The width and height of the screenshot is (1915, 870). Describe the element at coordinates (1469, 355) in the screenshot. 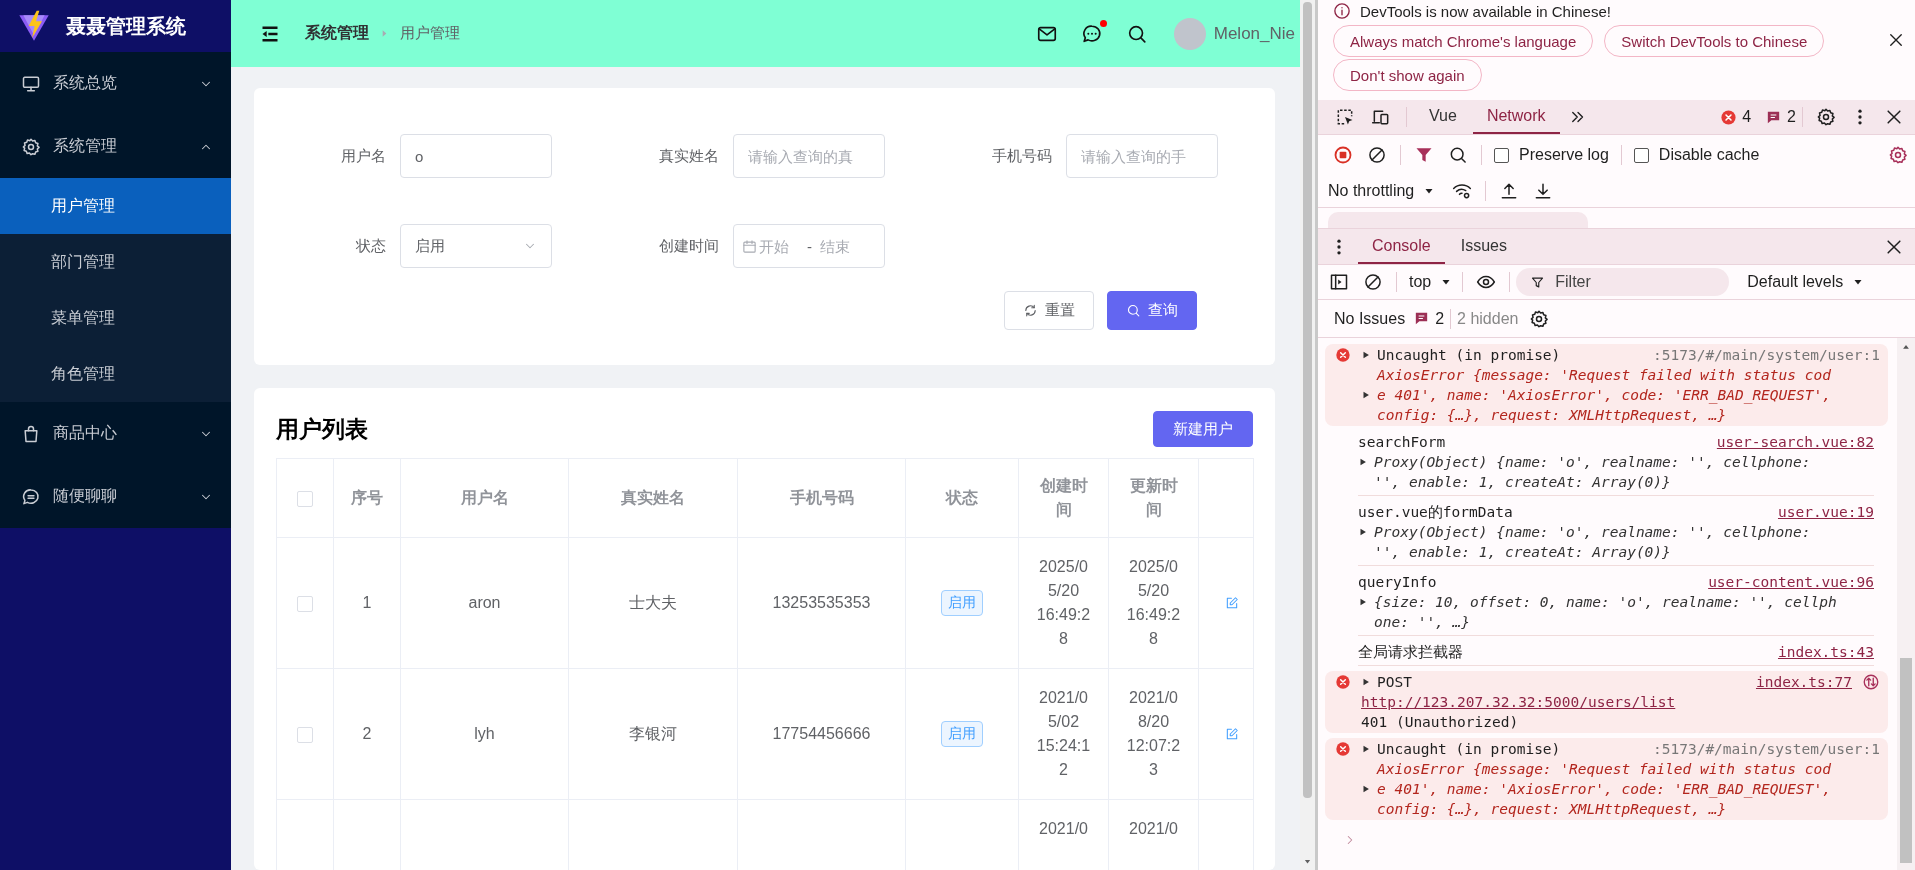

I see `console-text: Uncaught (in promise)` at that location.